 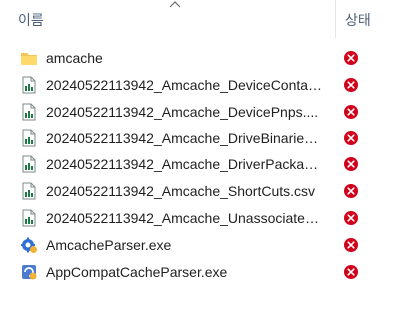 I want to click on column-header-bar: 이름 상태, so click(x=204, y=19).